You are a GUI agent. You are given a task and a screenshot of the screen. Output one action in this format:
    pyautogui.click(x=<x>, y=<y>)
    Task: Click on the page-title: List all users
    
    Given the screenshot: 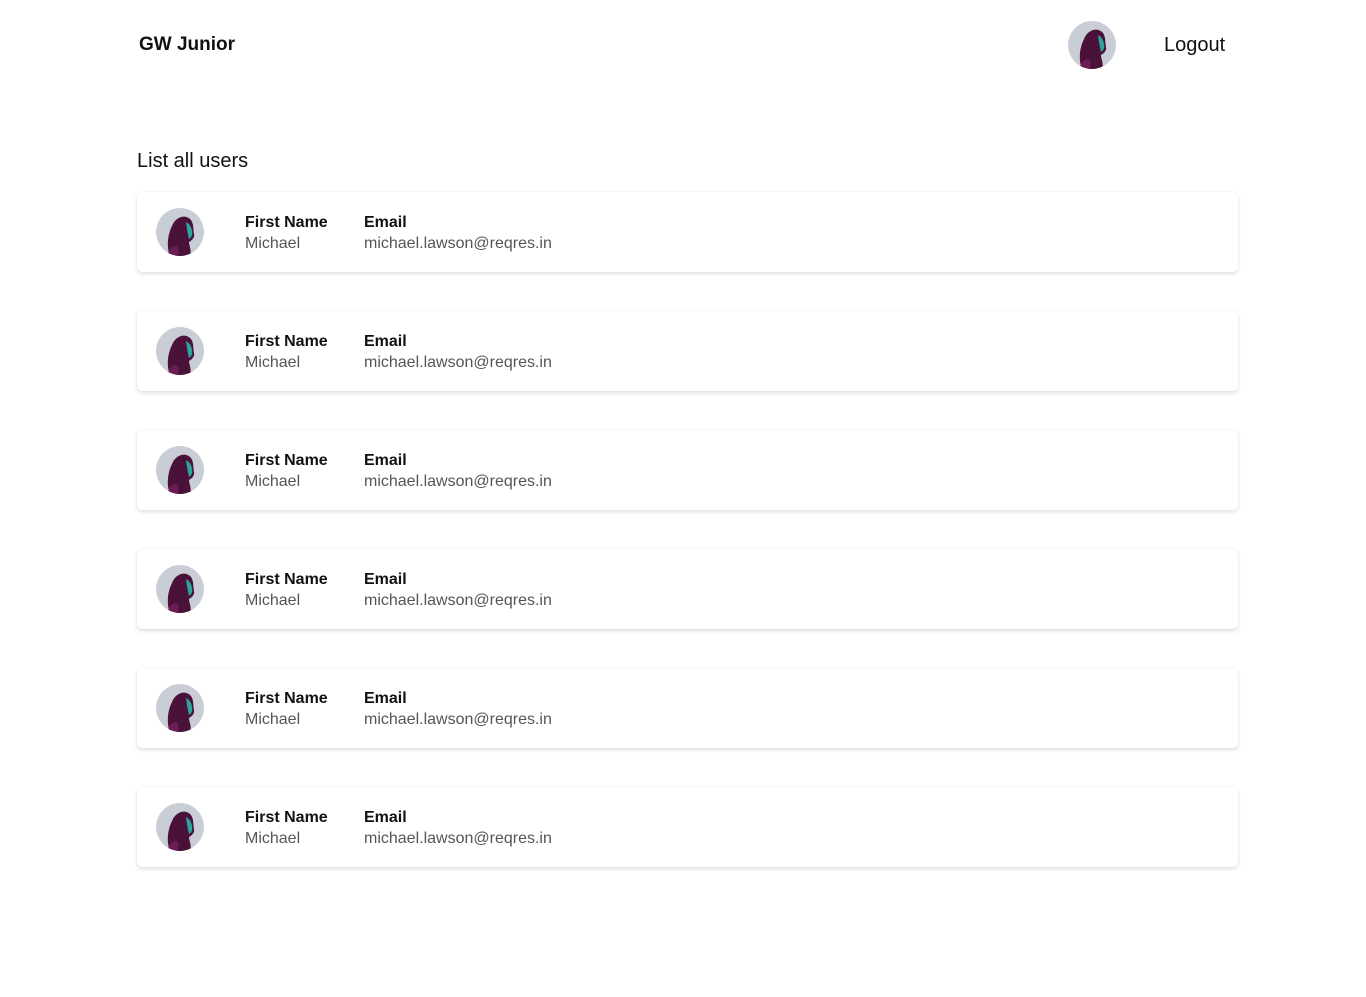 What is the action you would take?
    pyautogui.click(x=193, y=161)
    